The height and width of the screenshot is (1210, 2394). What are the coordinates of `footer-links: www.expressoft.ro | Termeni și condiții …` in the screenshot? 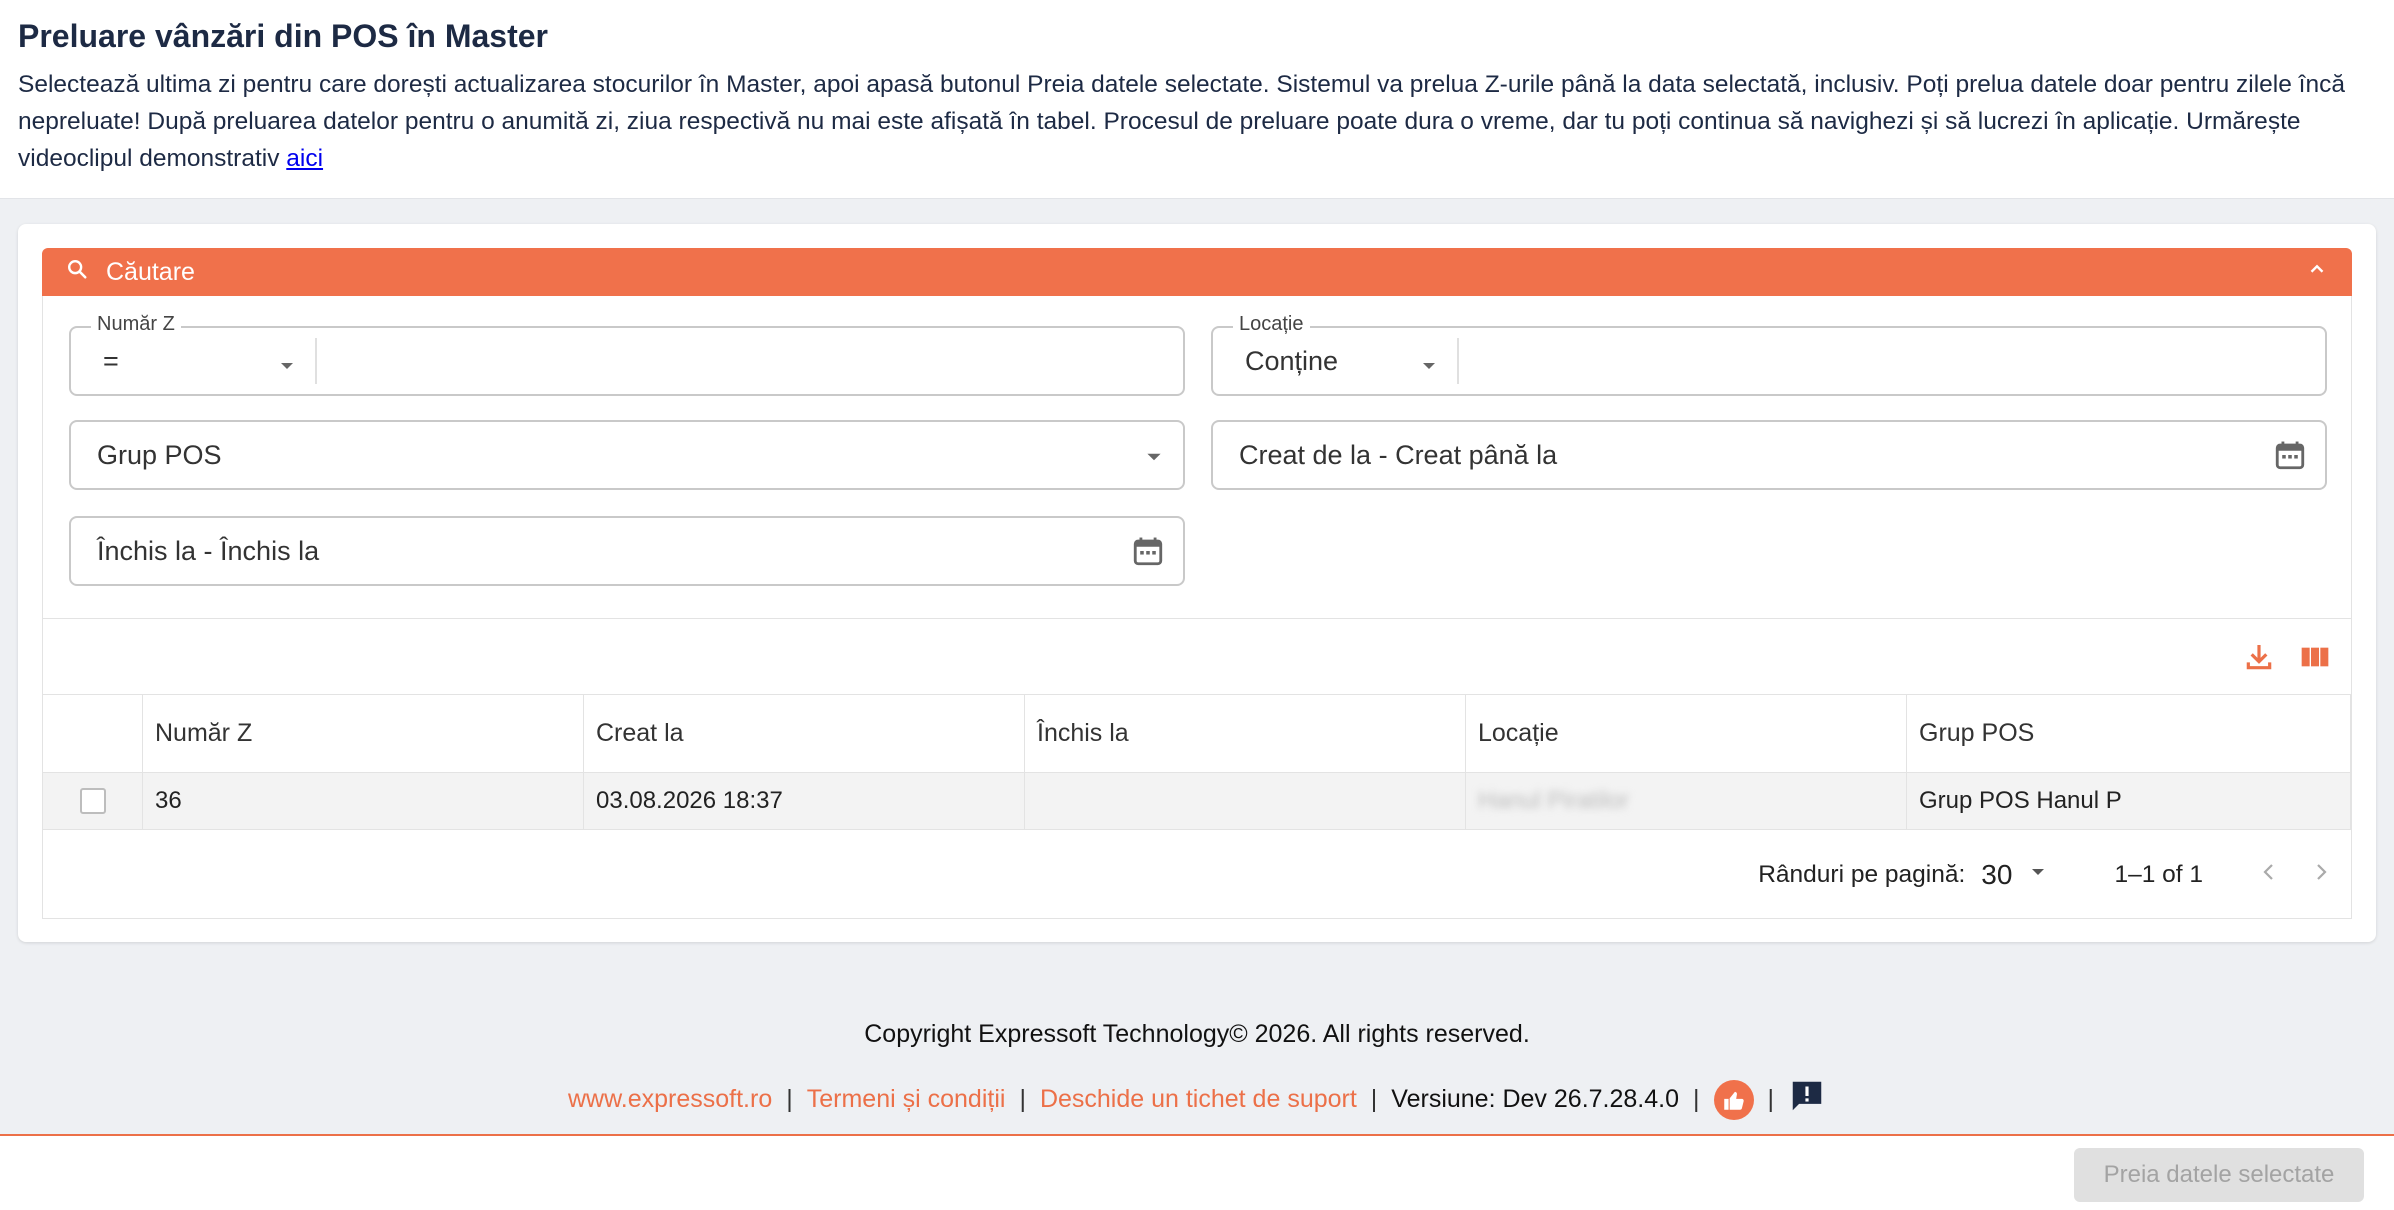 It's located at (1197, 1099).